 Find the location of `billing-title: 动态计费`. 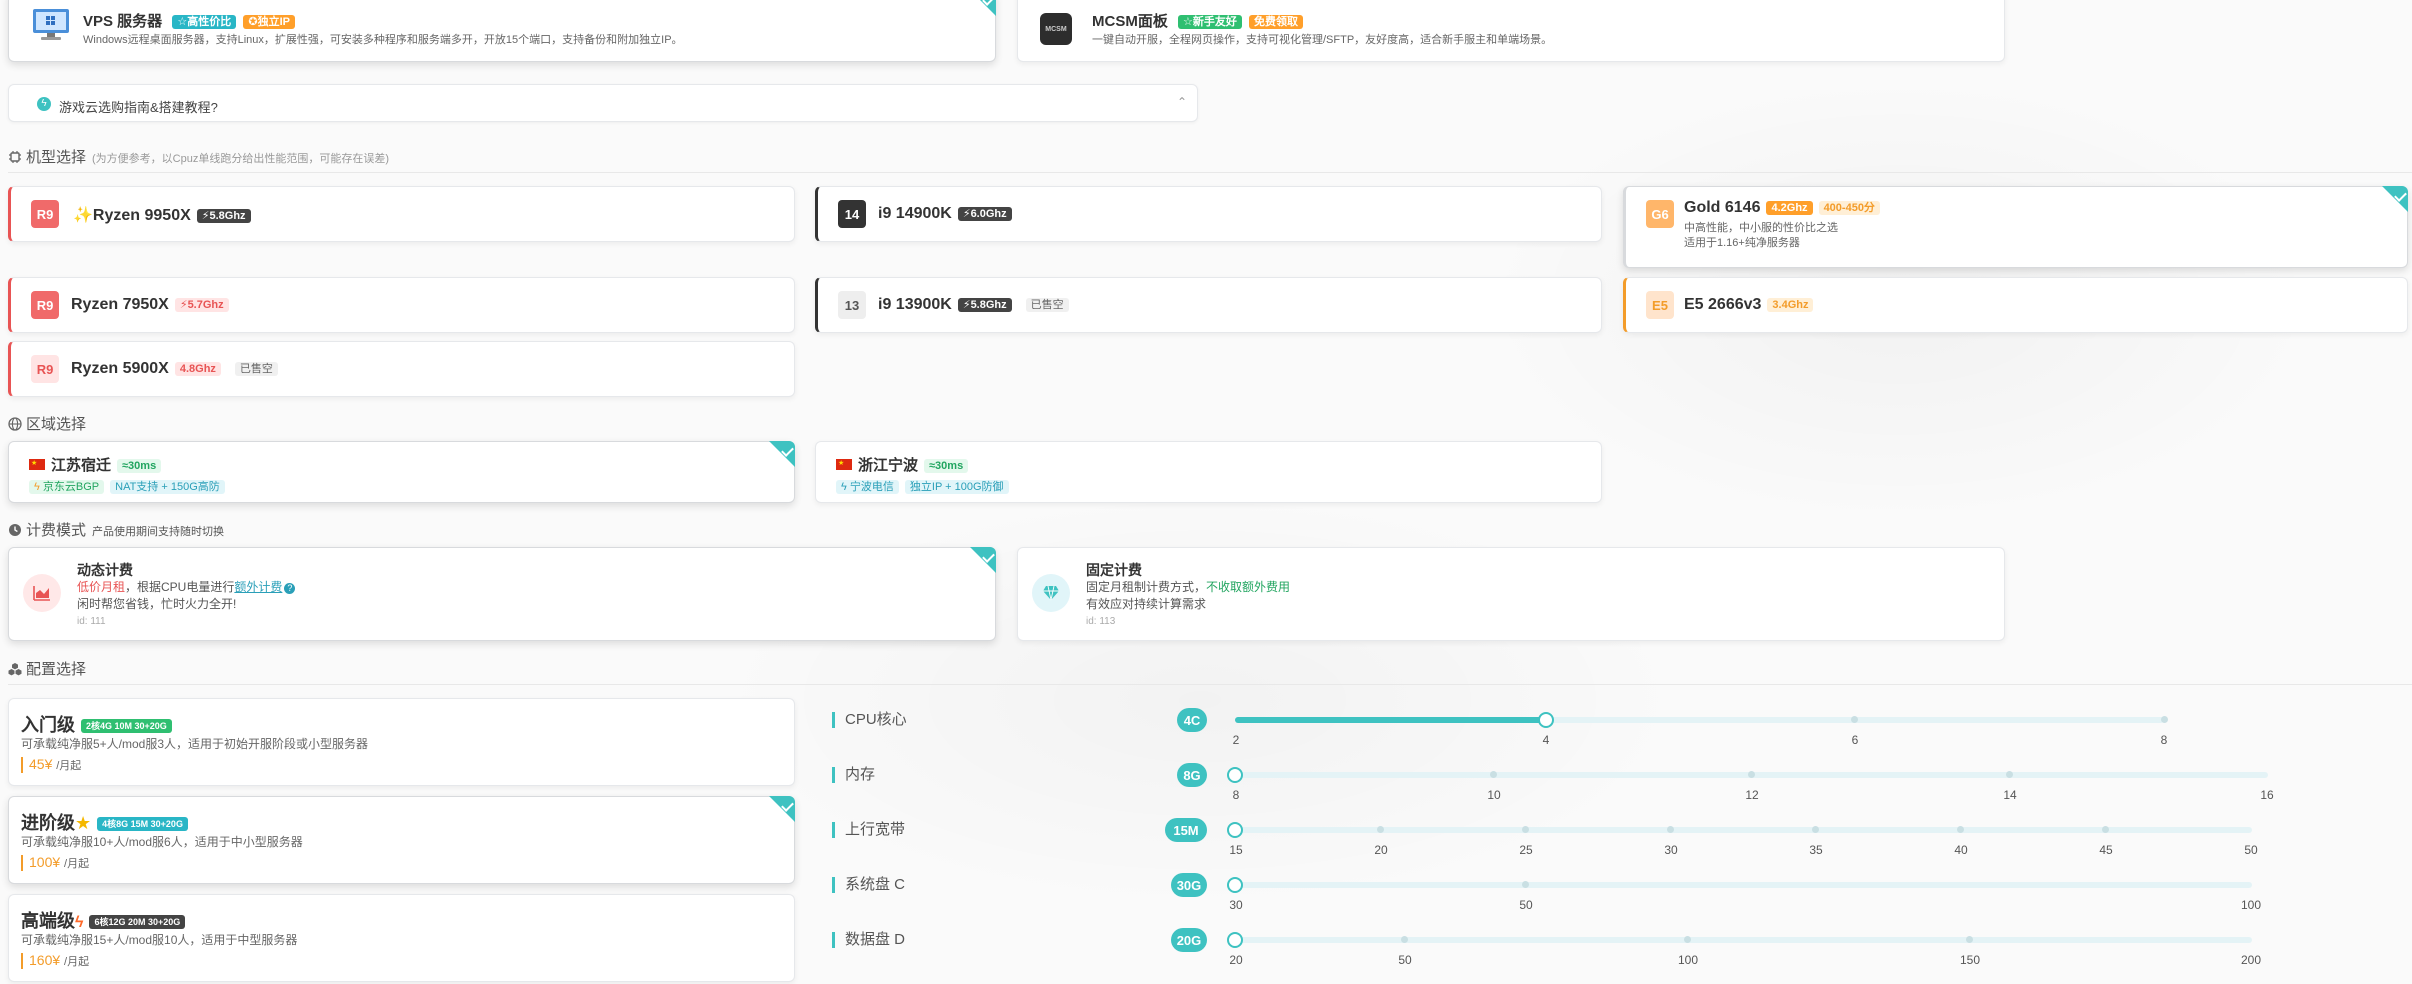

billing-title: 动态计费 is located at coordinates (105, 570).